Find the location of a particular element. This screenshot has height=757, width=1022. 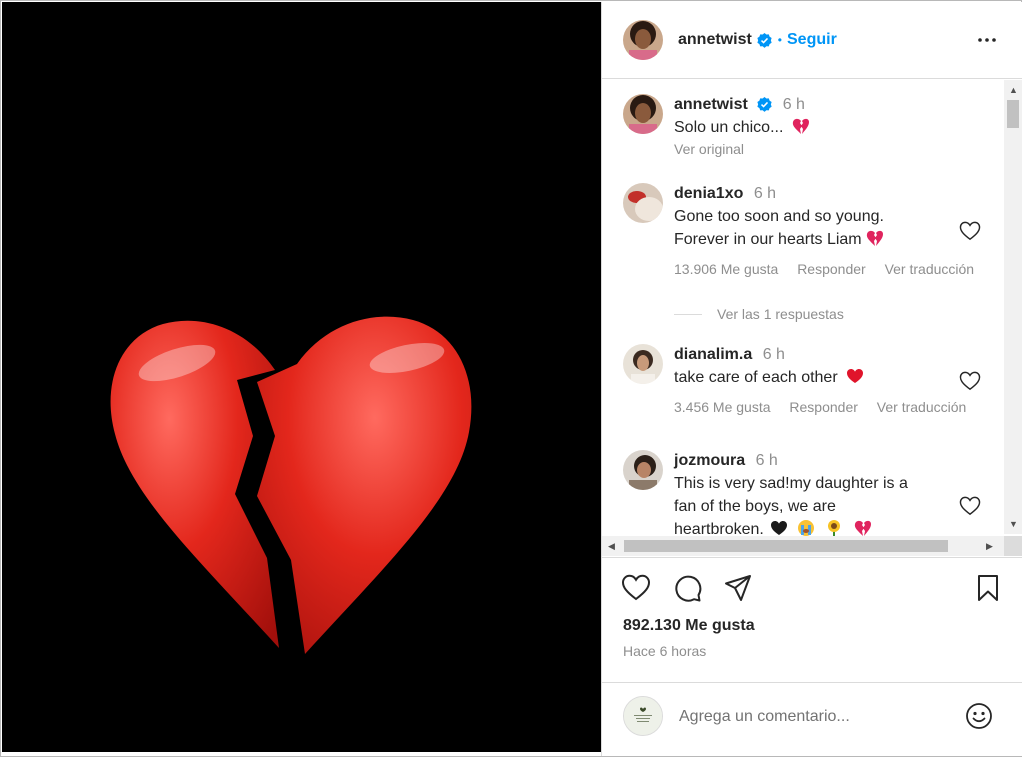

view-replies-button: Ver las 1 respuestas is located at coordinates (759, 314).